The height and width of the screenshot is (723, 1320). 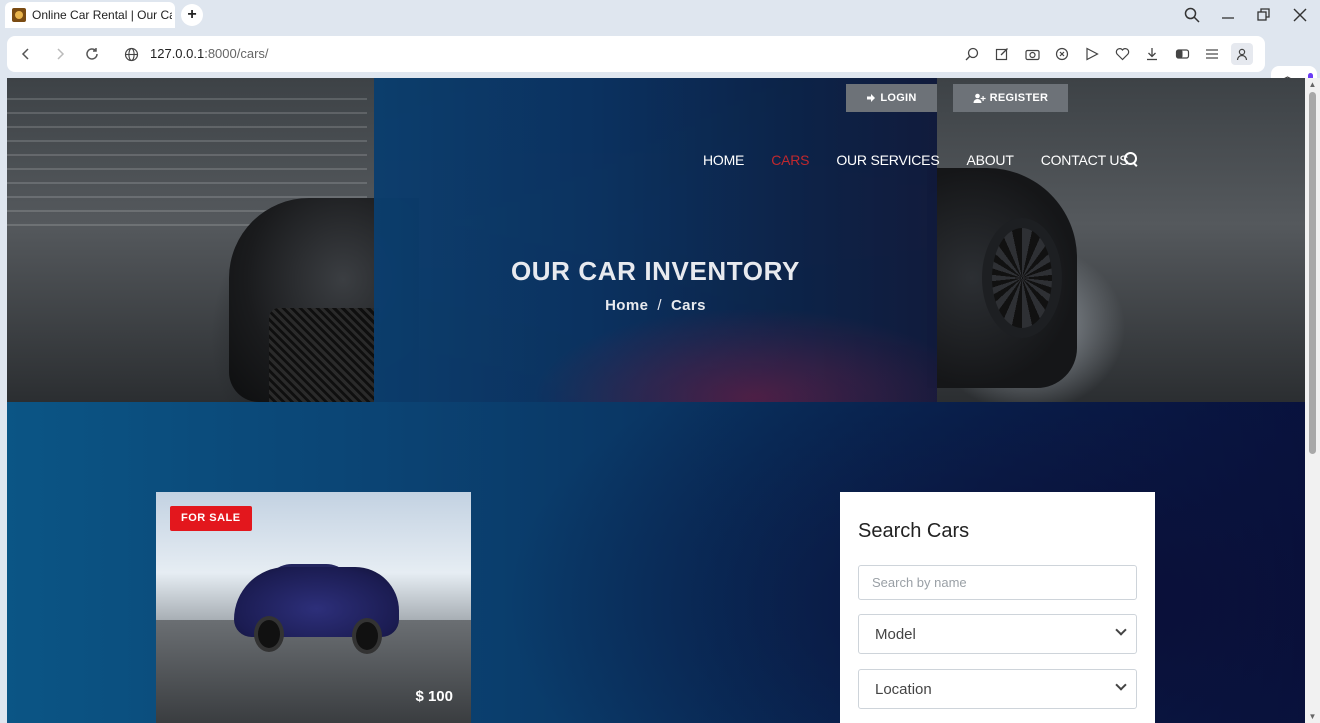 What do you see at coordinates (92, 54) in the screenshot?
I see `reload-icon` at bounding box center [92, 54].